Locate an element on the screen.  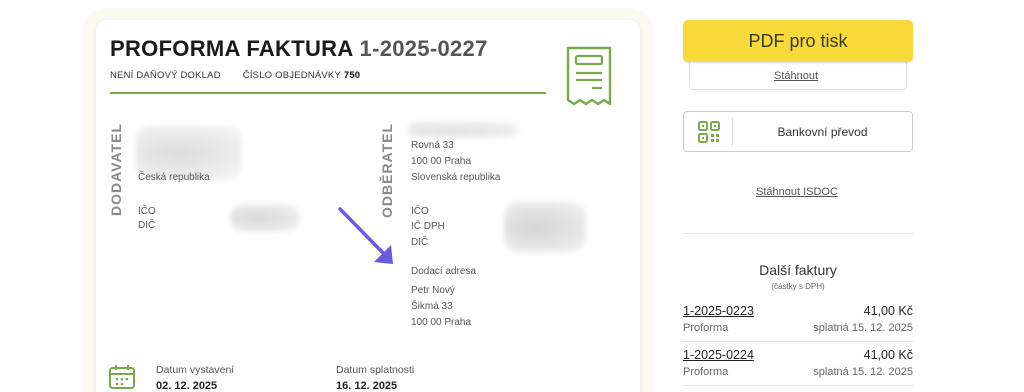
customer-name-redacted is located at coordinates (463, 130).